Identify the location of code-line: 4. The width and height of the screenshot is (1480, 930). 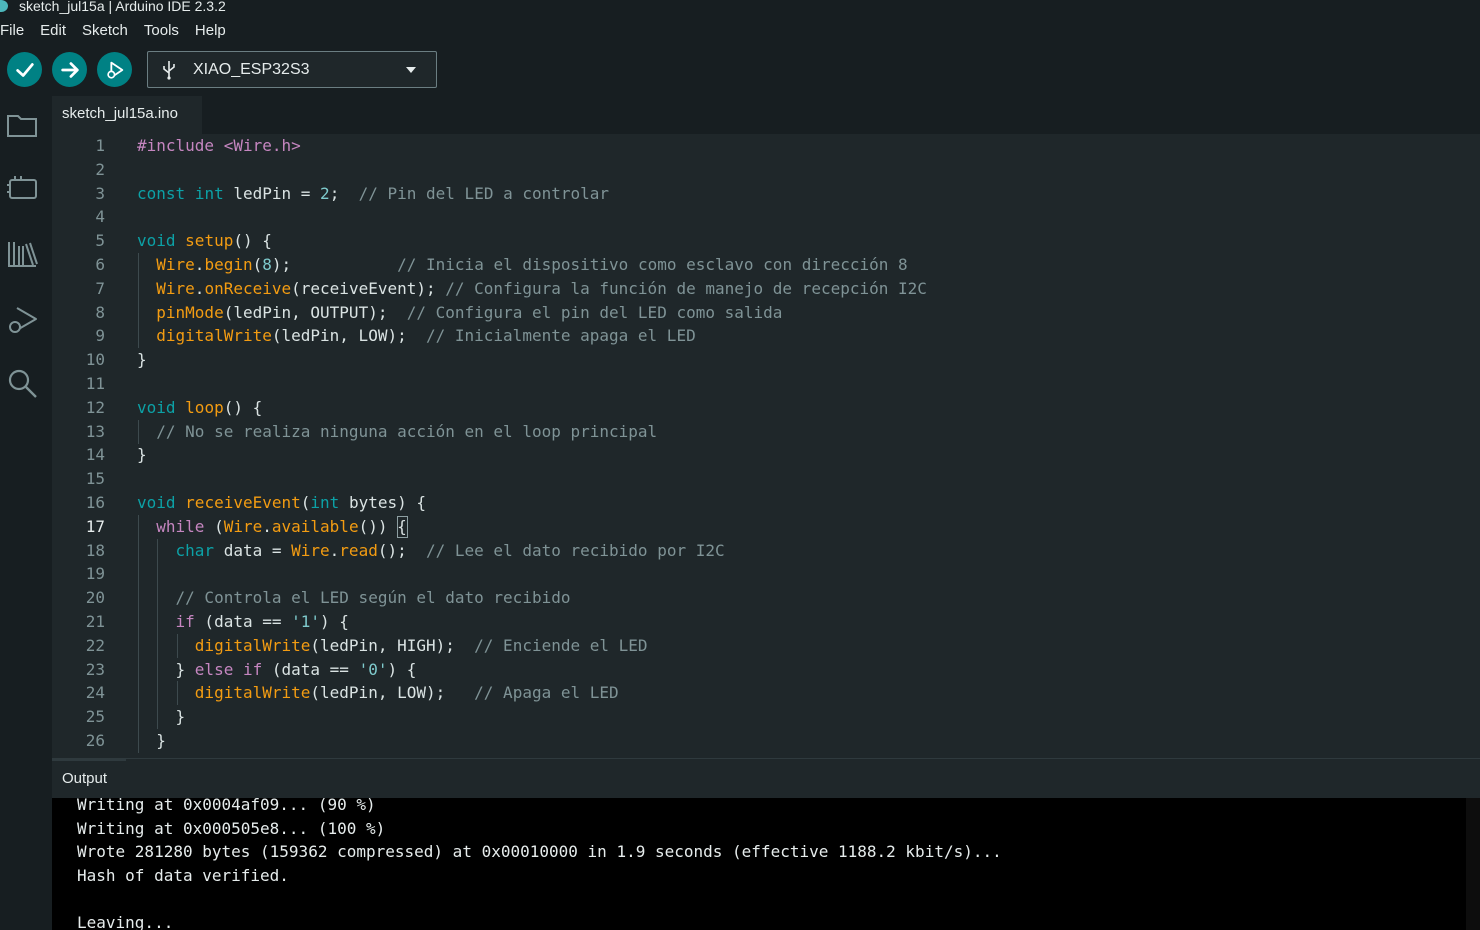
(766, 217).